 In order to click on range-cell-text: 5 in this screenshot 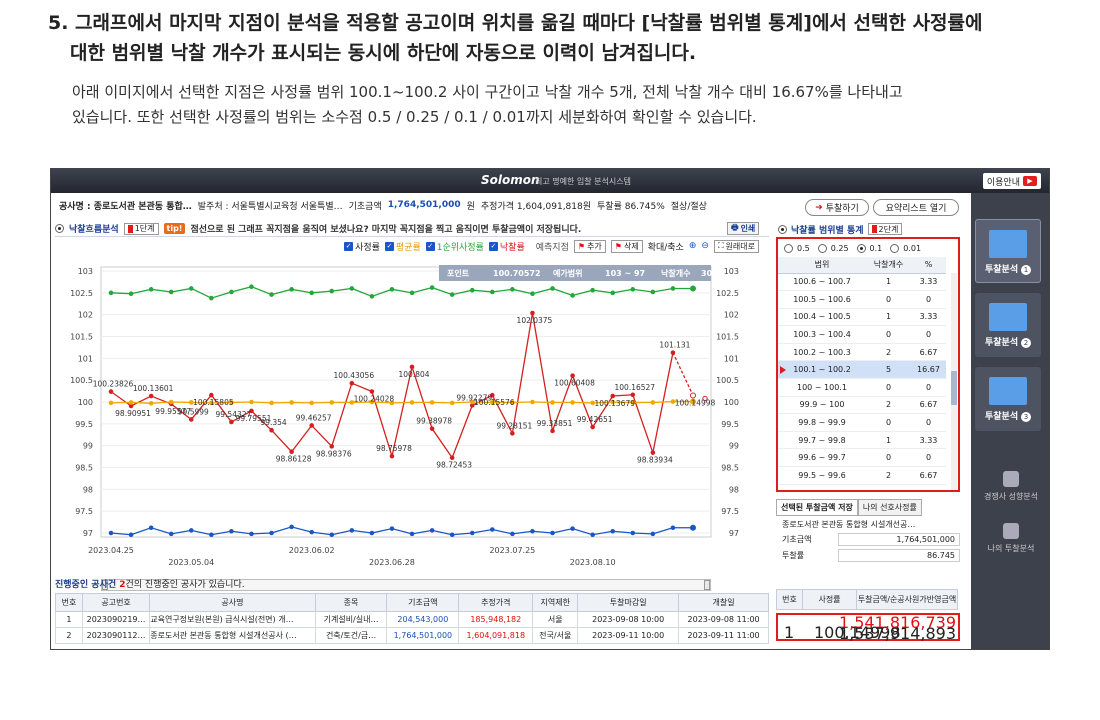, I will do `click(888, 370)`.